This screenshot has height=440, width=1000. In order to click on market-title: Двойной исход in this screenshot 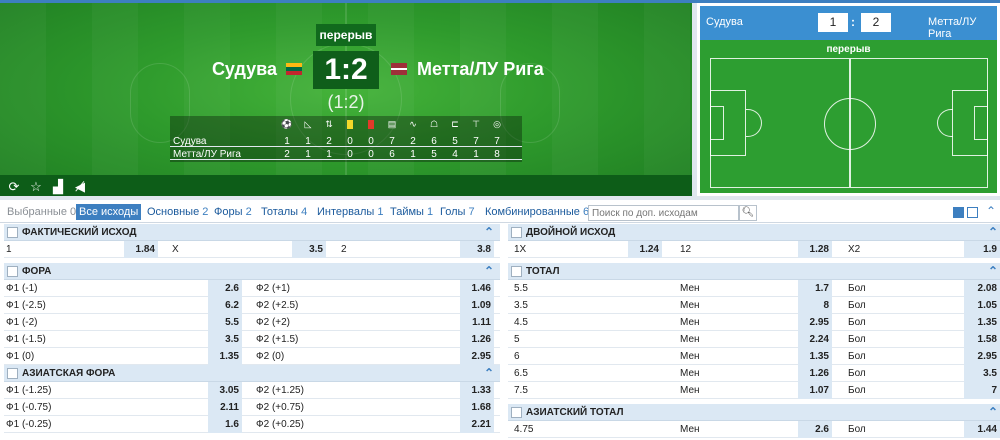, I will do `click(571, 232)`.